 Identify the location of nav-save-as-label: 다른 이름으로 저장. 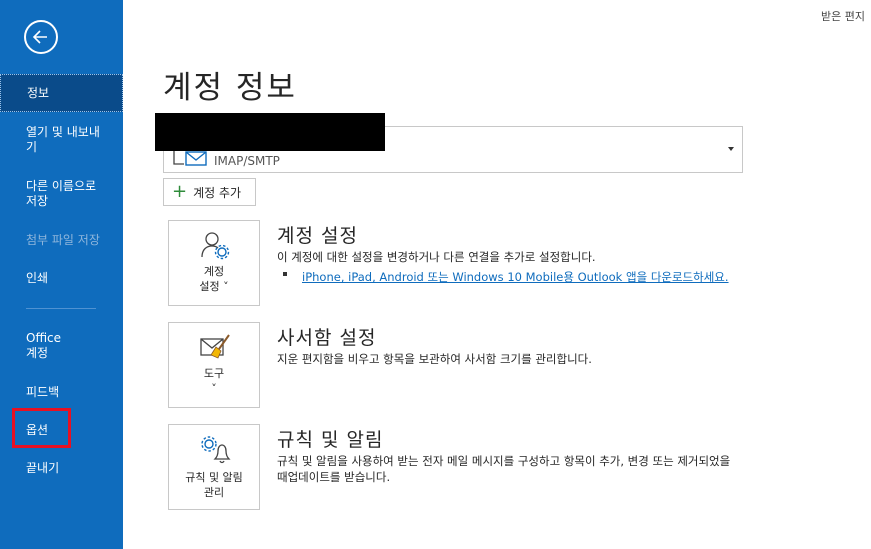
(61, 193).